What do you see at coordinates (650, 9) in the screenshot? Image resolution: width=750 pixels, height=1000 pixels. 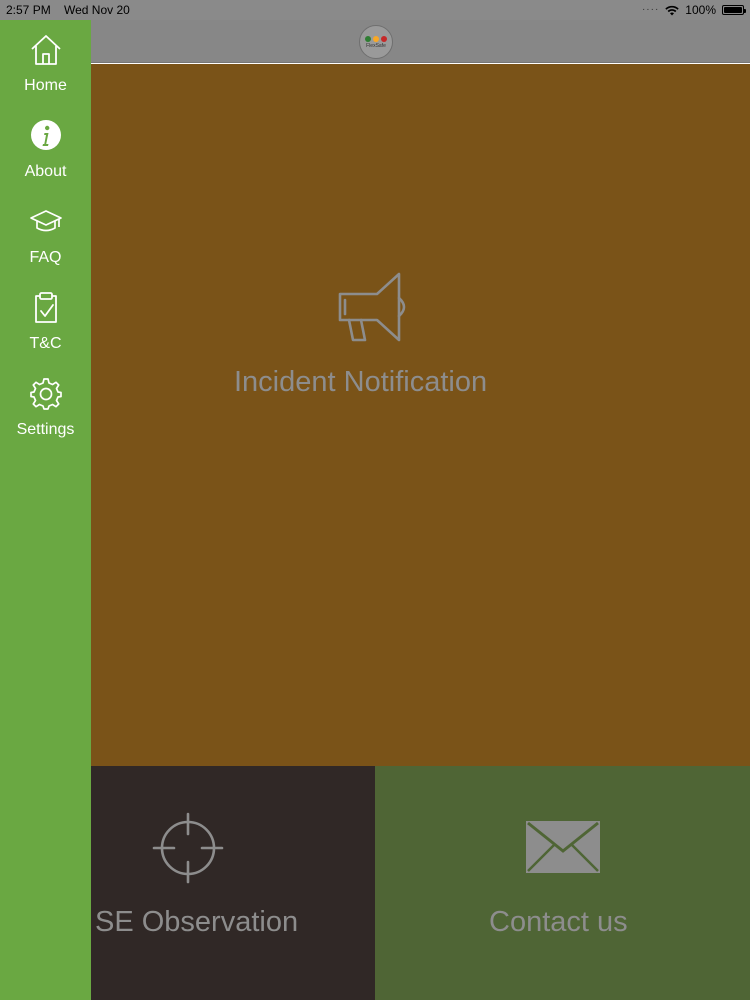 I see `signal-dots: ····` at bounding box center [650, 9].